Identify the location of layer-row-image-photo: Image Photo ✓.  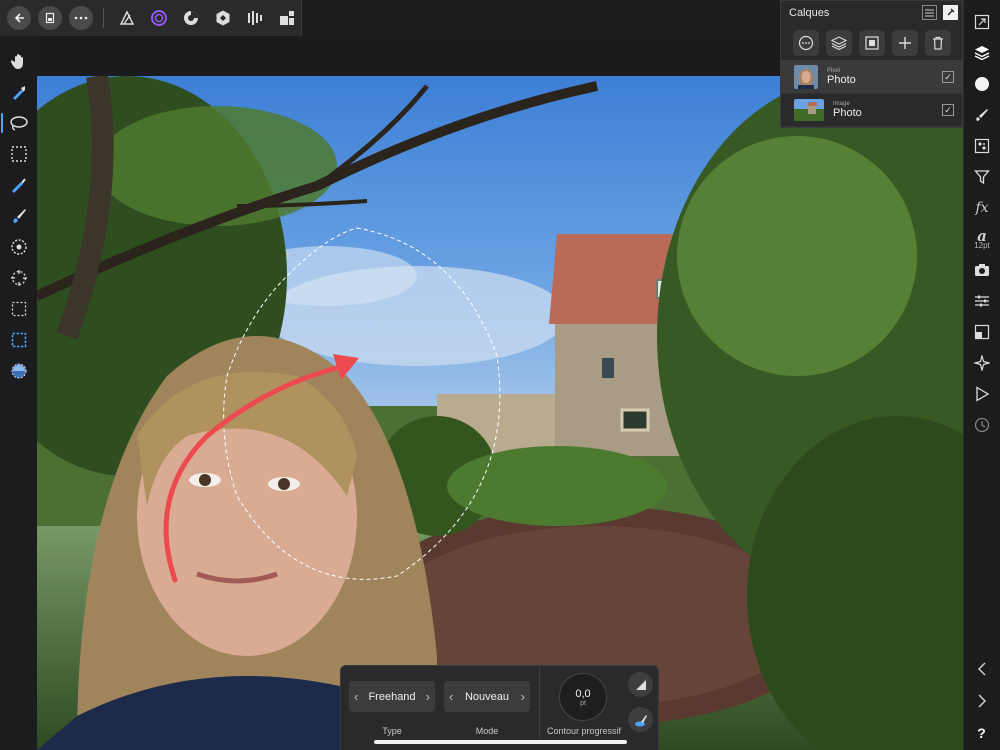
(871, 110).